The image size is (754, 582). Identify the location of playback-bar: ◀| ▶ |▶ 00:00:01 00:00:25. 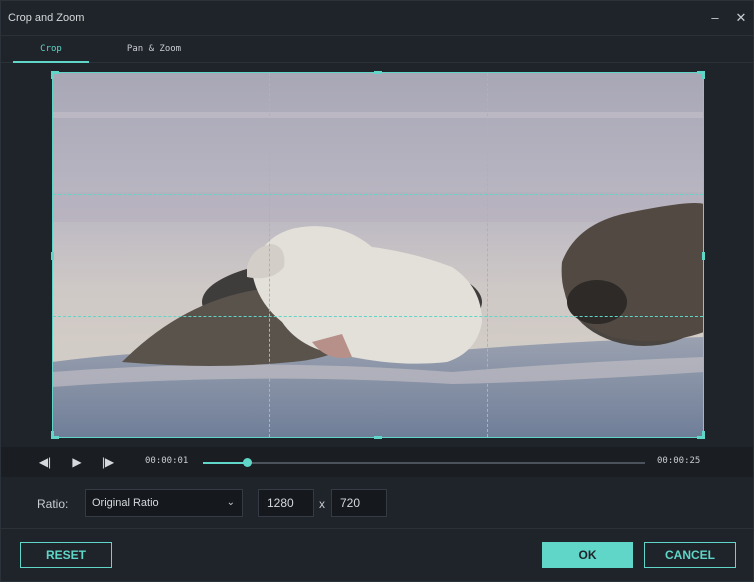
(377, 462).